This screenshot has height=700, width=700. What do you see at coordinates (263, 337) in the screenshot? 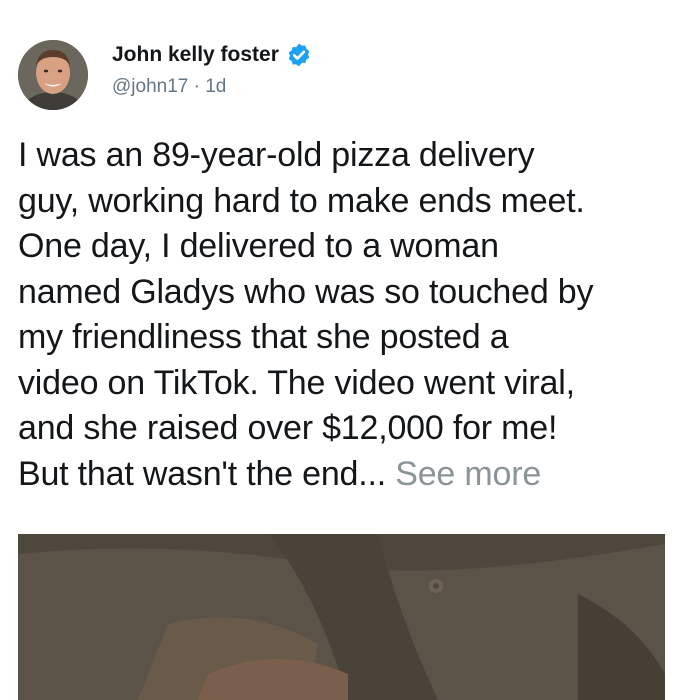
I see `body-line: my friendliness that she posted a` at bounding box center [263, 337].